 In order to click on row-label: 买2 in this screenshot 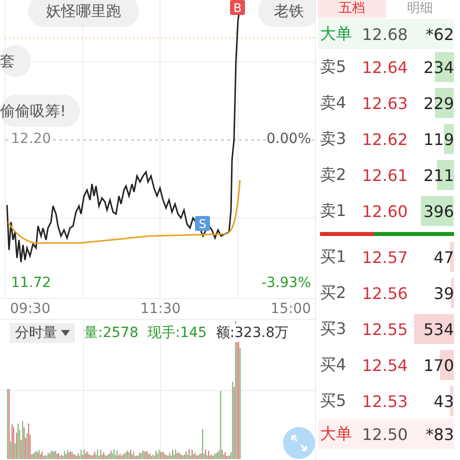, I will do `click(334, 293)`.